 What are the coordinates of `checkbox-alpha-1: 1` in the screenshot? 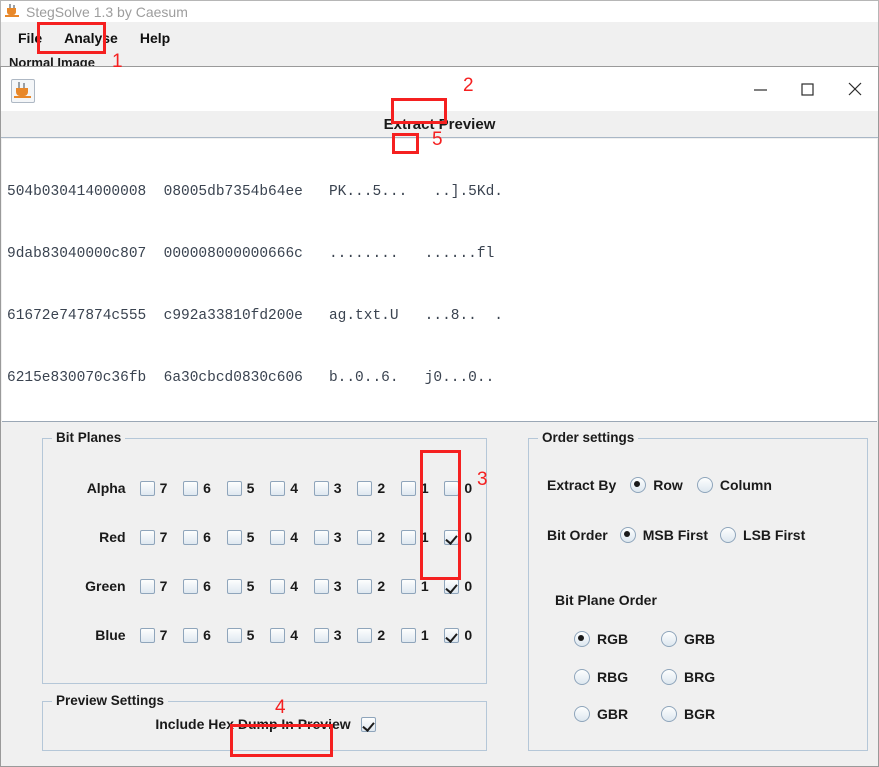 It's located at (422, 488).